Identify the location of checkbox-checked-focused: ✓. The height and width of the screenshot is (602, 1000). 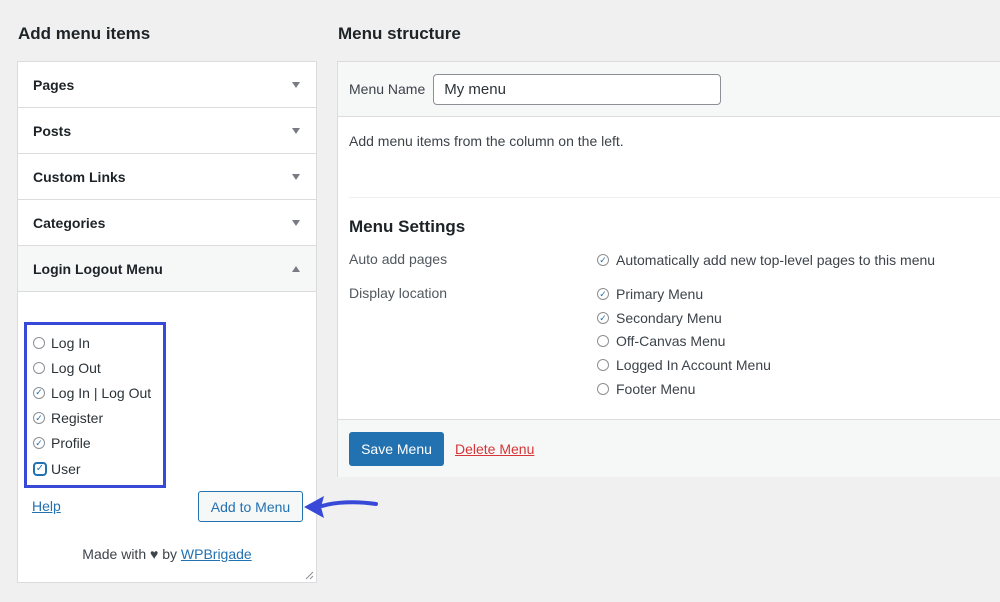
(40, 468).